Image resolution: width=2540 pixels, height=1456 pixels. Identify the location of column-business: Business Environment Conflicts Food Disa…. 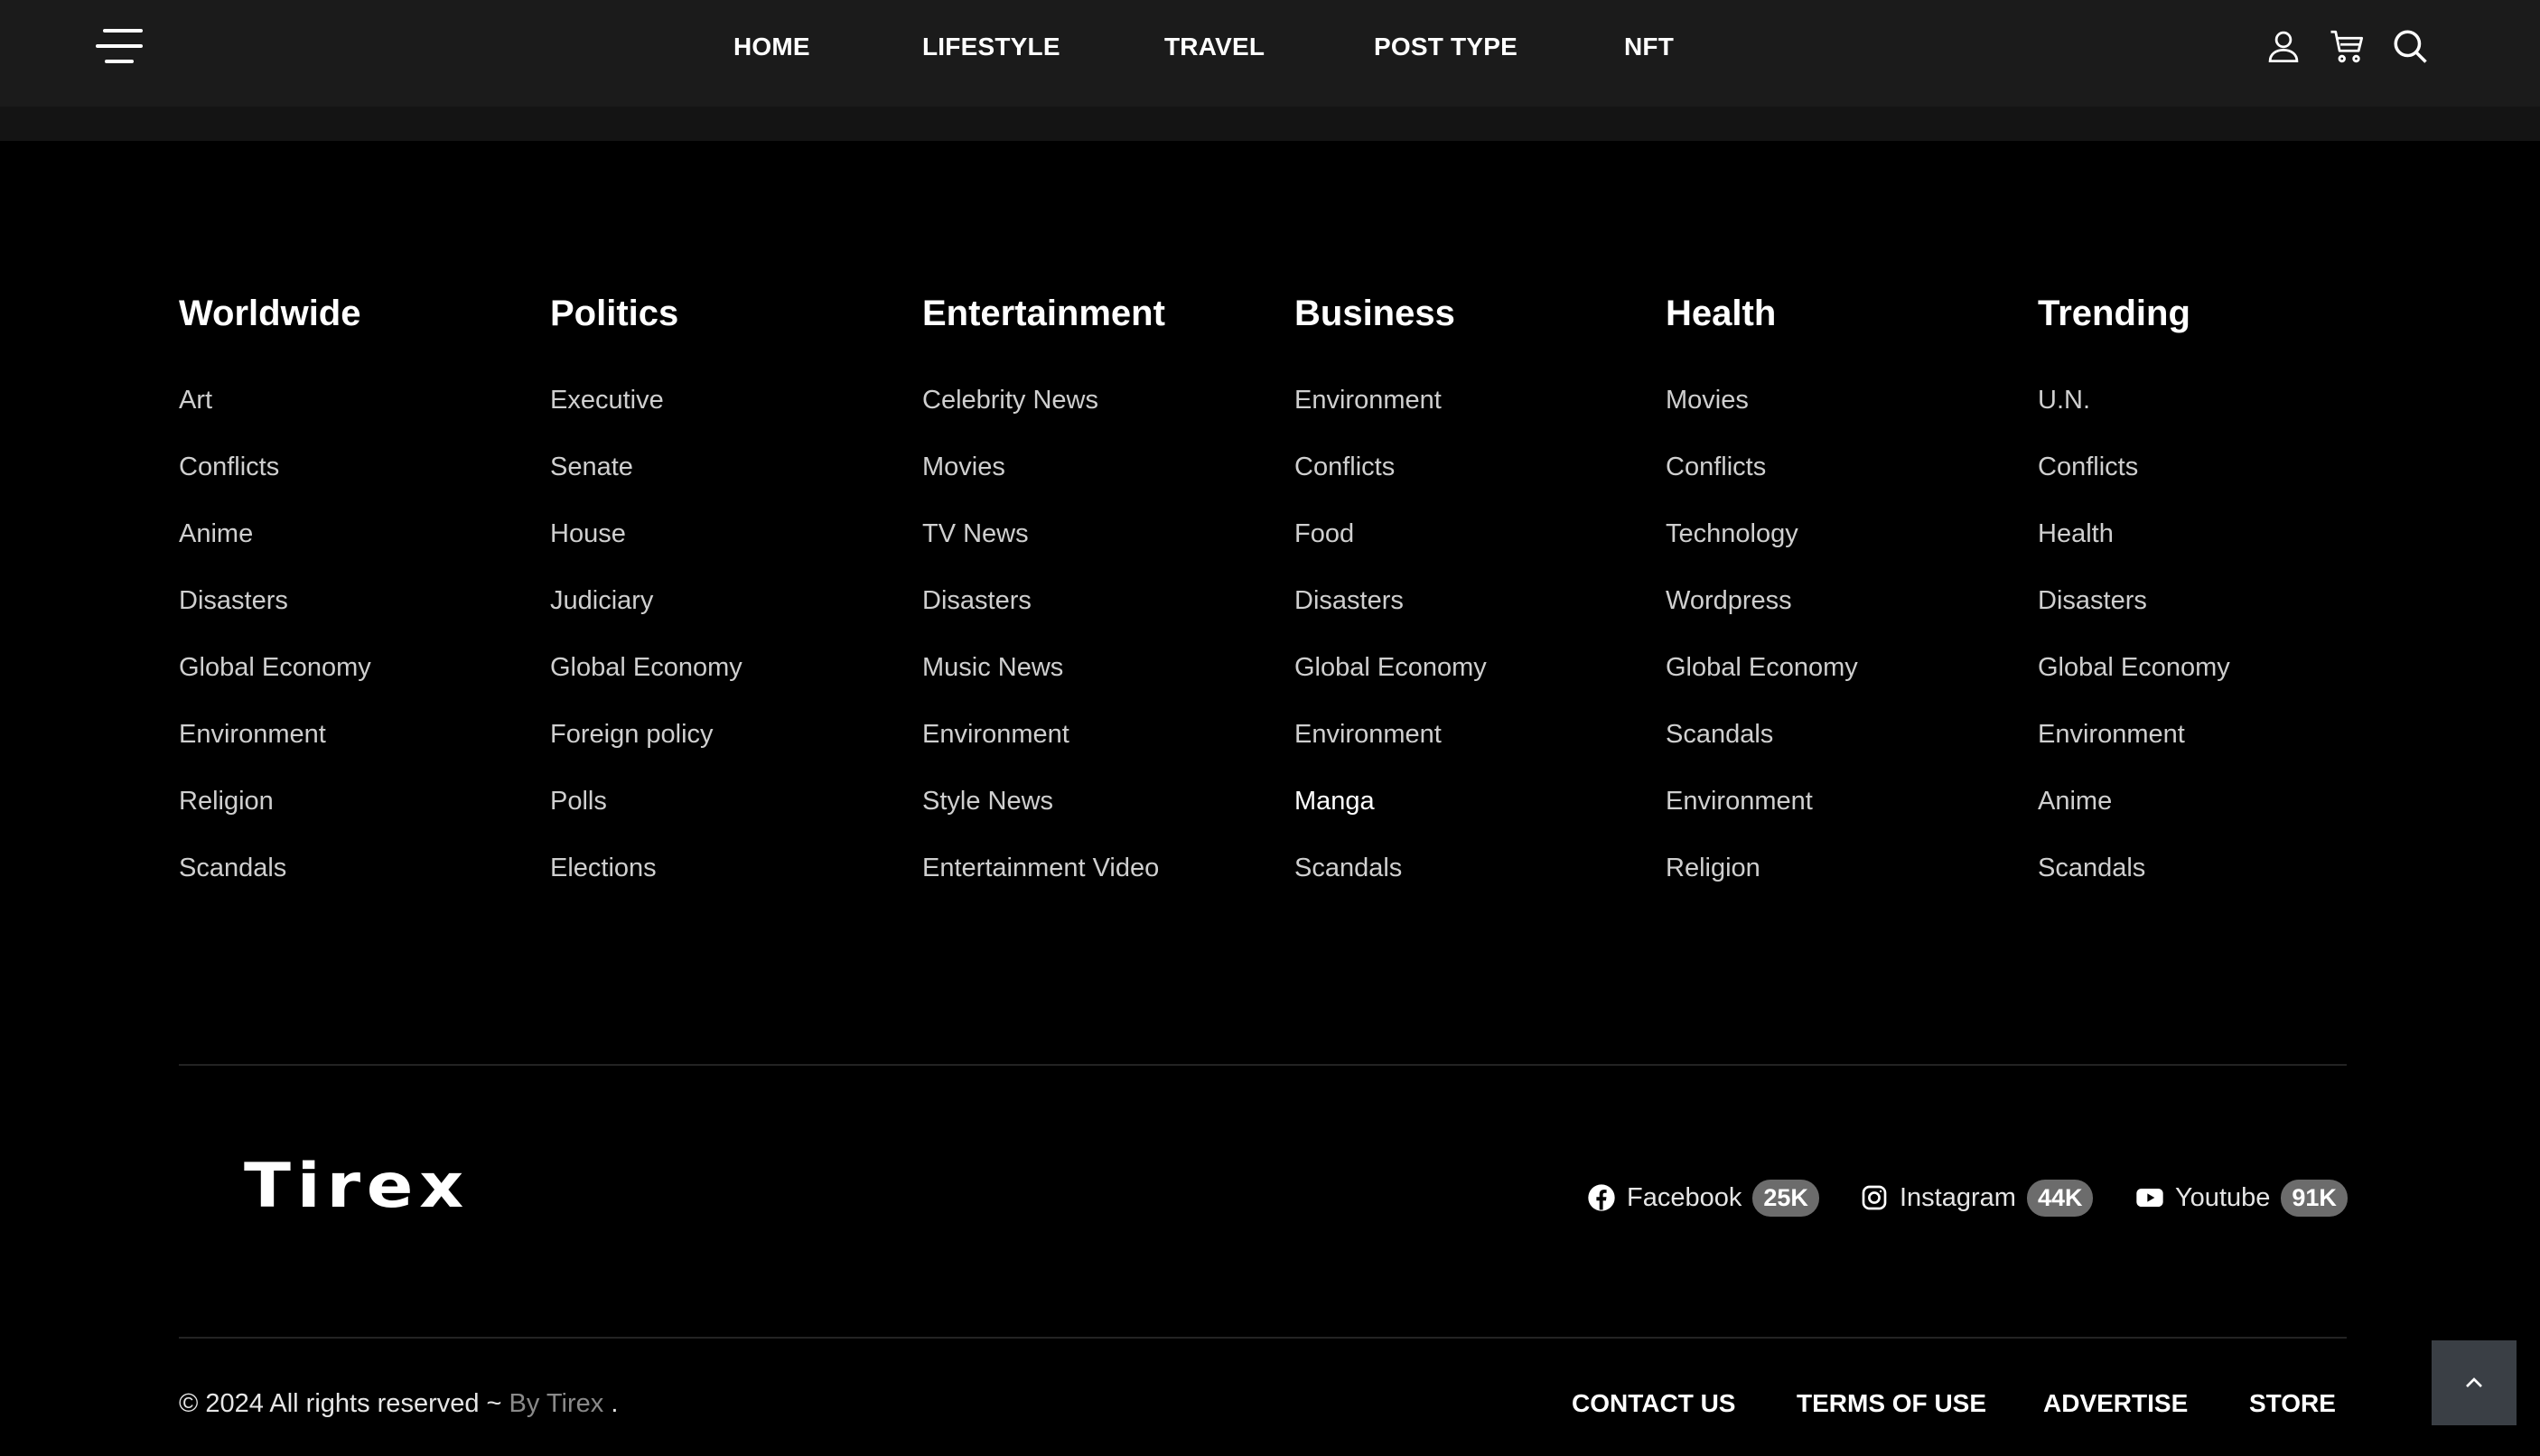
(1466, 606).